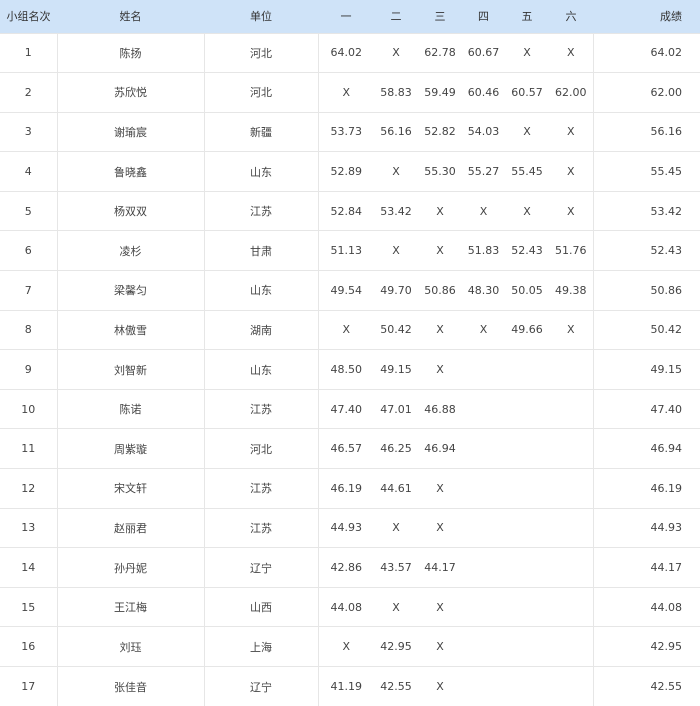 The image size is (700, 706). Describe the element at coordinates (346, 291) in the screenshot. I see `cell-attempt-1: 49.54` at that location.